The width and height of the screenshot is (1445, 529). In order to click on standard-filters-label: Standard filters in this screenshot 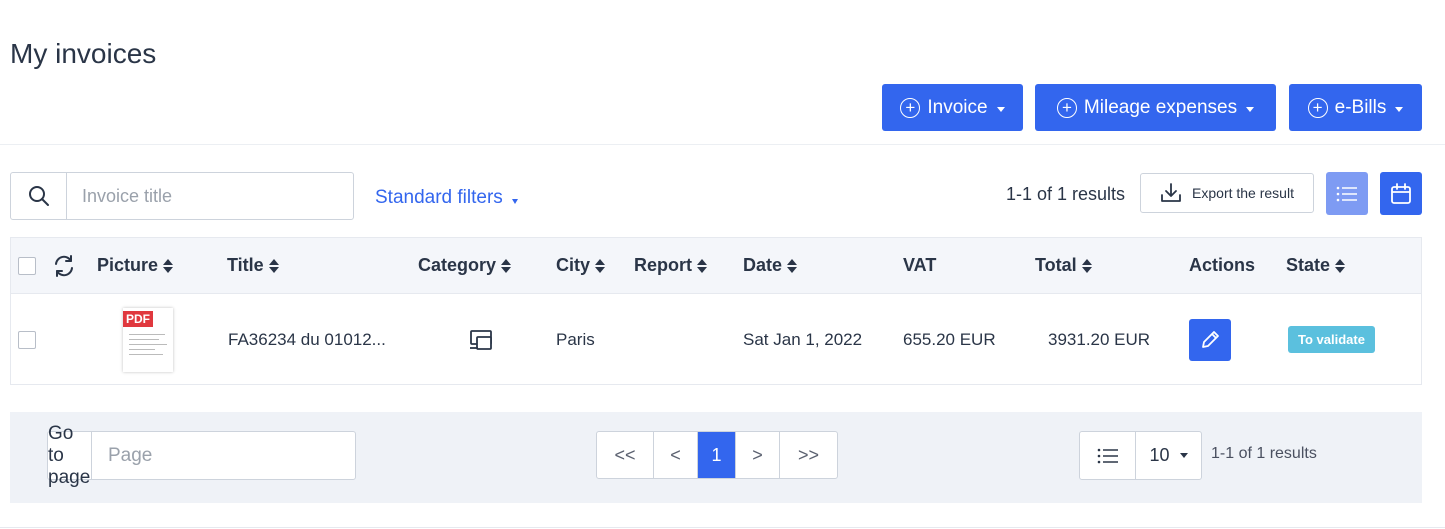, I will do `click(439, 197)`.